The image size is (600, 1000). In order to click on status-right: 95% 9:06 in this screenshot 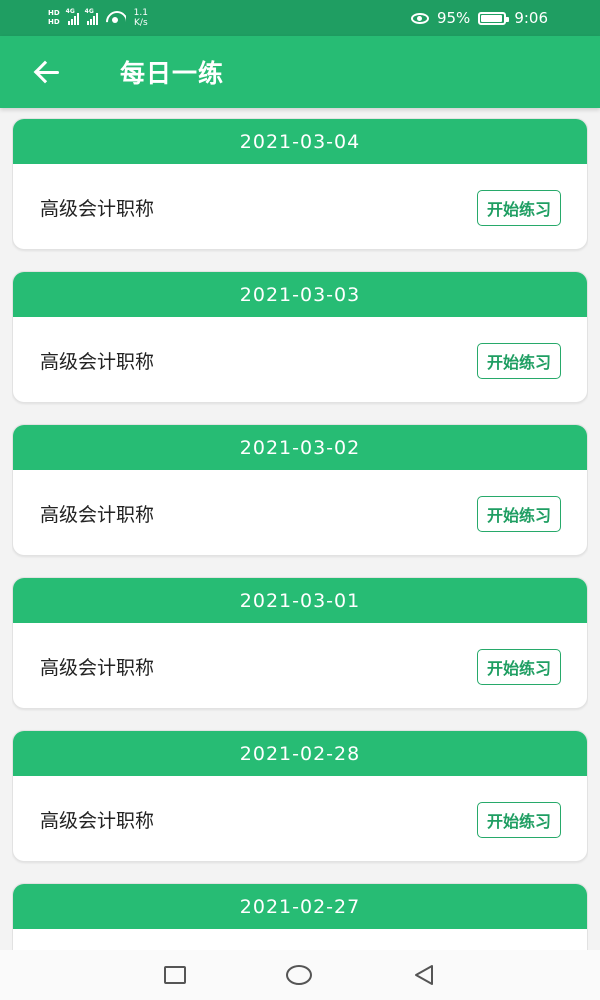, I will do `click(479, 18)`.